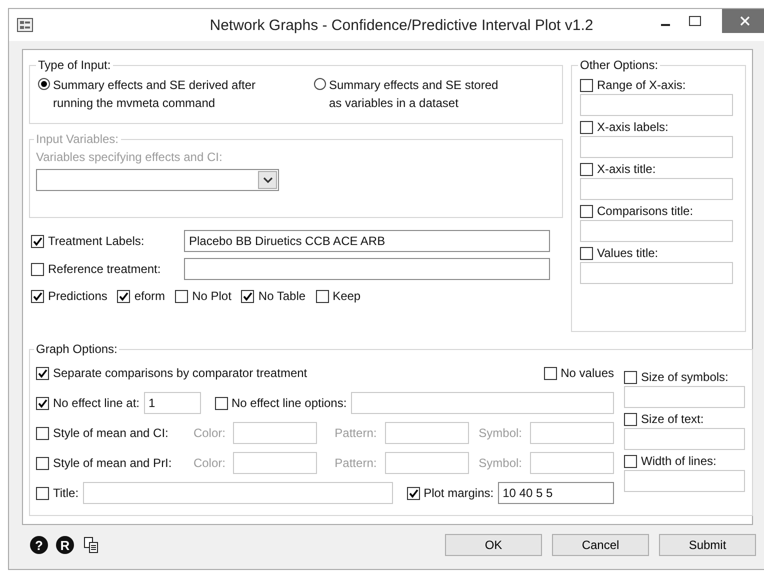 The image size is (764, 578). Describe the element at coordinates (367, 241) in the screenshot. I see `input-field: Placebo BB Diruetics CCB ACE ARB` at that location.